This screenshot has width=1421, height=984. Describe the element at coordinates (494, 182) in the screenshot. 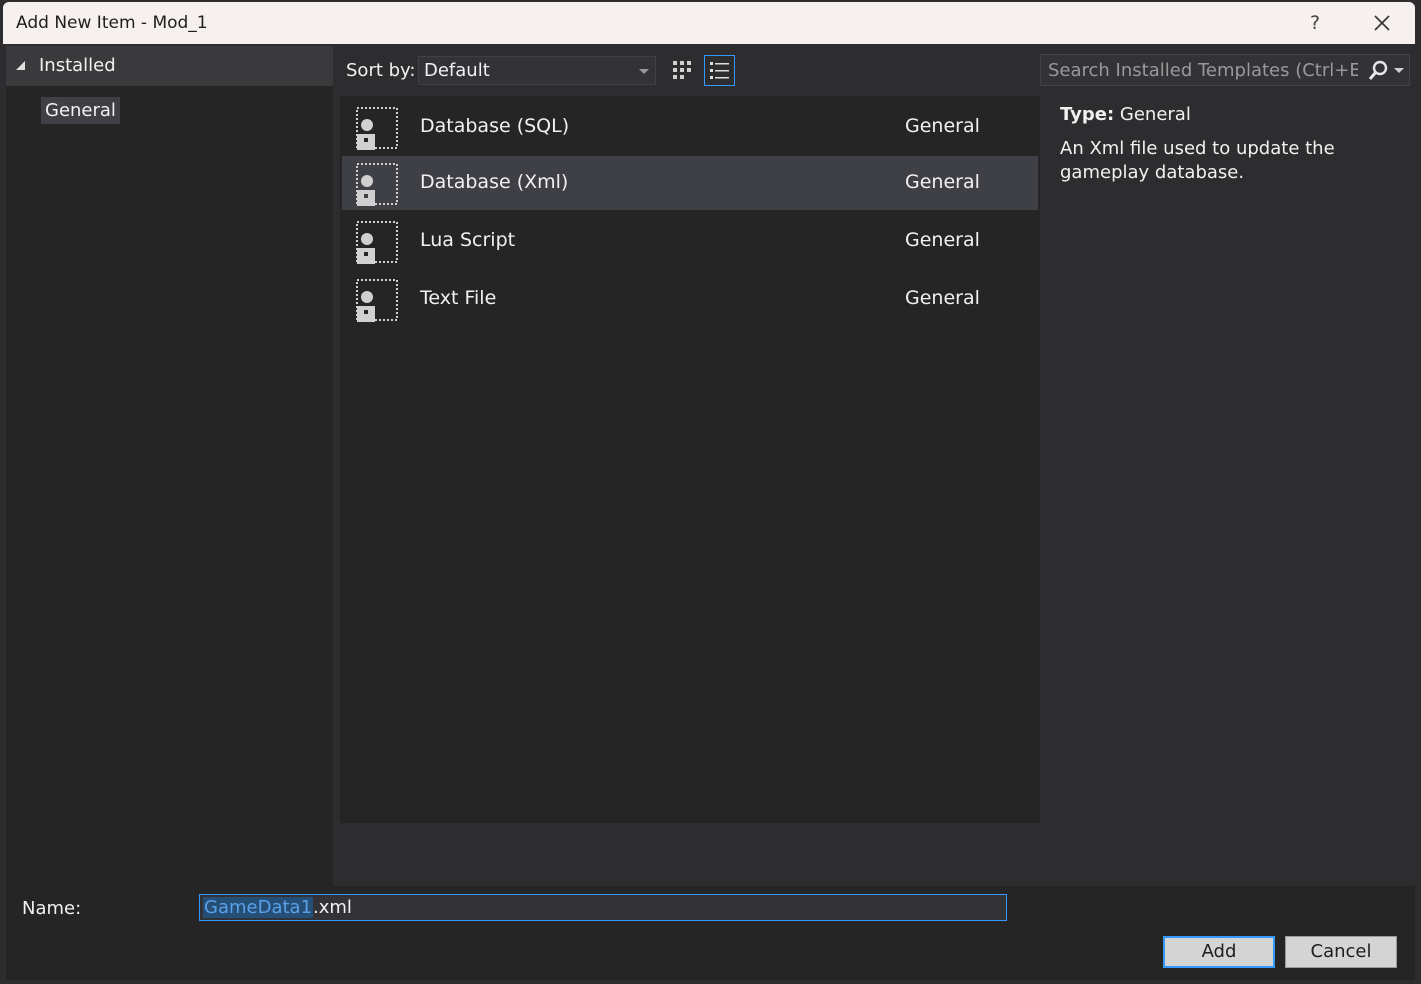

I see `template-name: Database (Xml)` at that location.